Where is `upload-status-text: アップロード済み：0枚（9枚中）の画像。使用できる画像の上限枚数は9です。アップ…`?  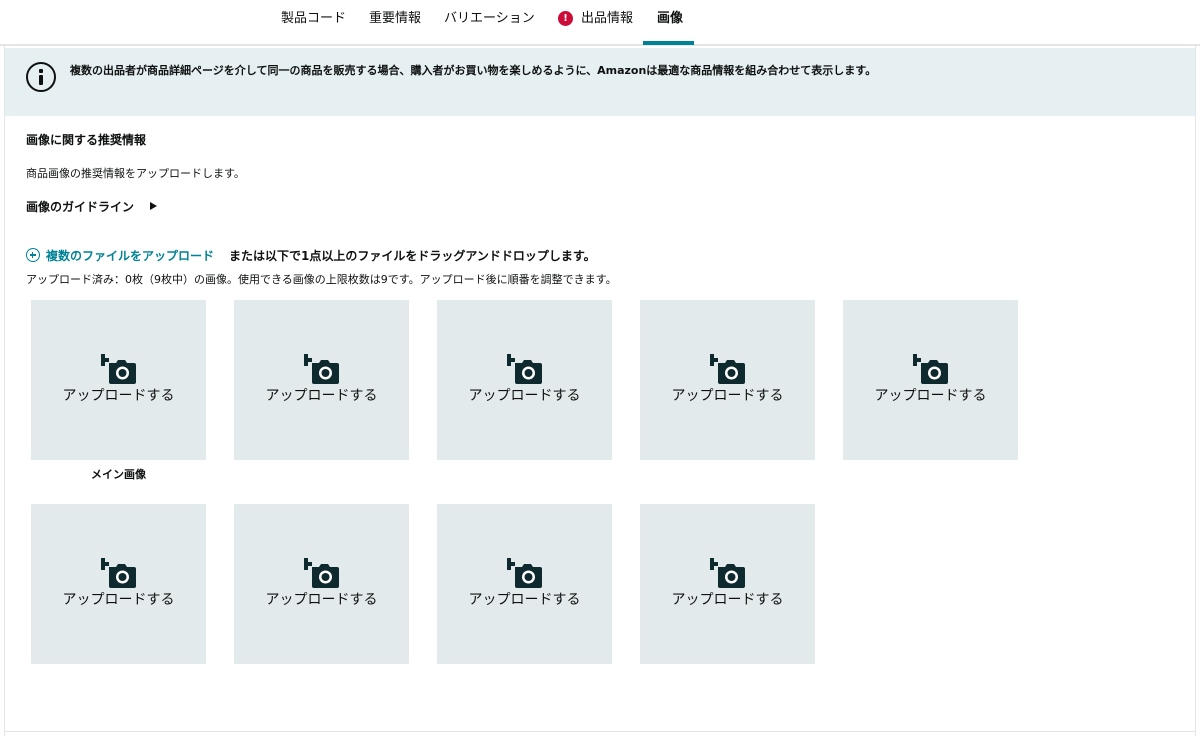
upload-status-text: アップロード済み：0枚（9枚中）の画像。使用できる画像の上限枚数は9です。アップ… is located at coordinates (321, 279).